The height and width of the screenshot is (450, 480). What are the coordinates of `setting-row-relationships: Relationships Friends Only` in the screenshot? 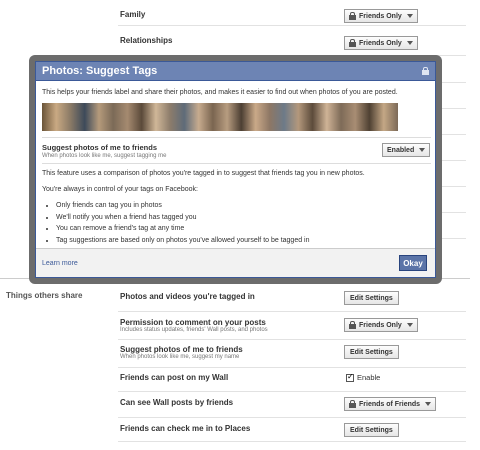 It's located at (292, 41).